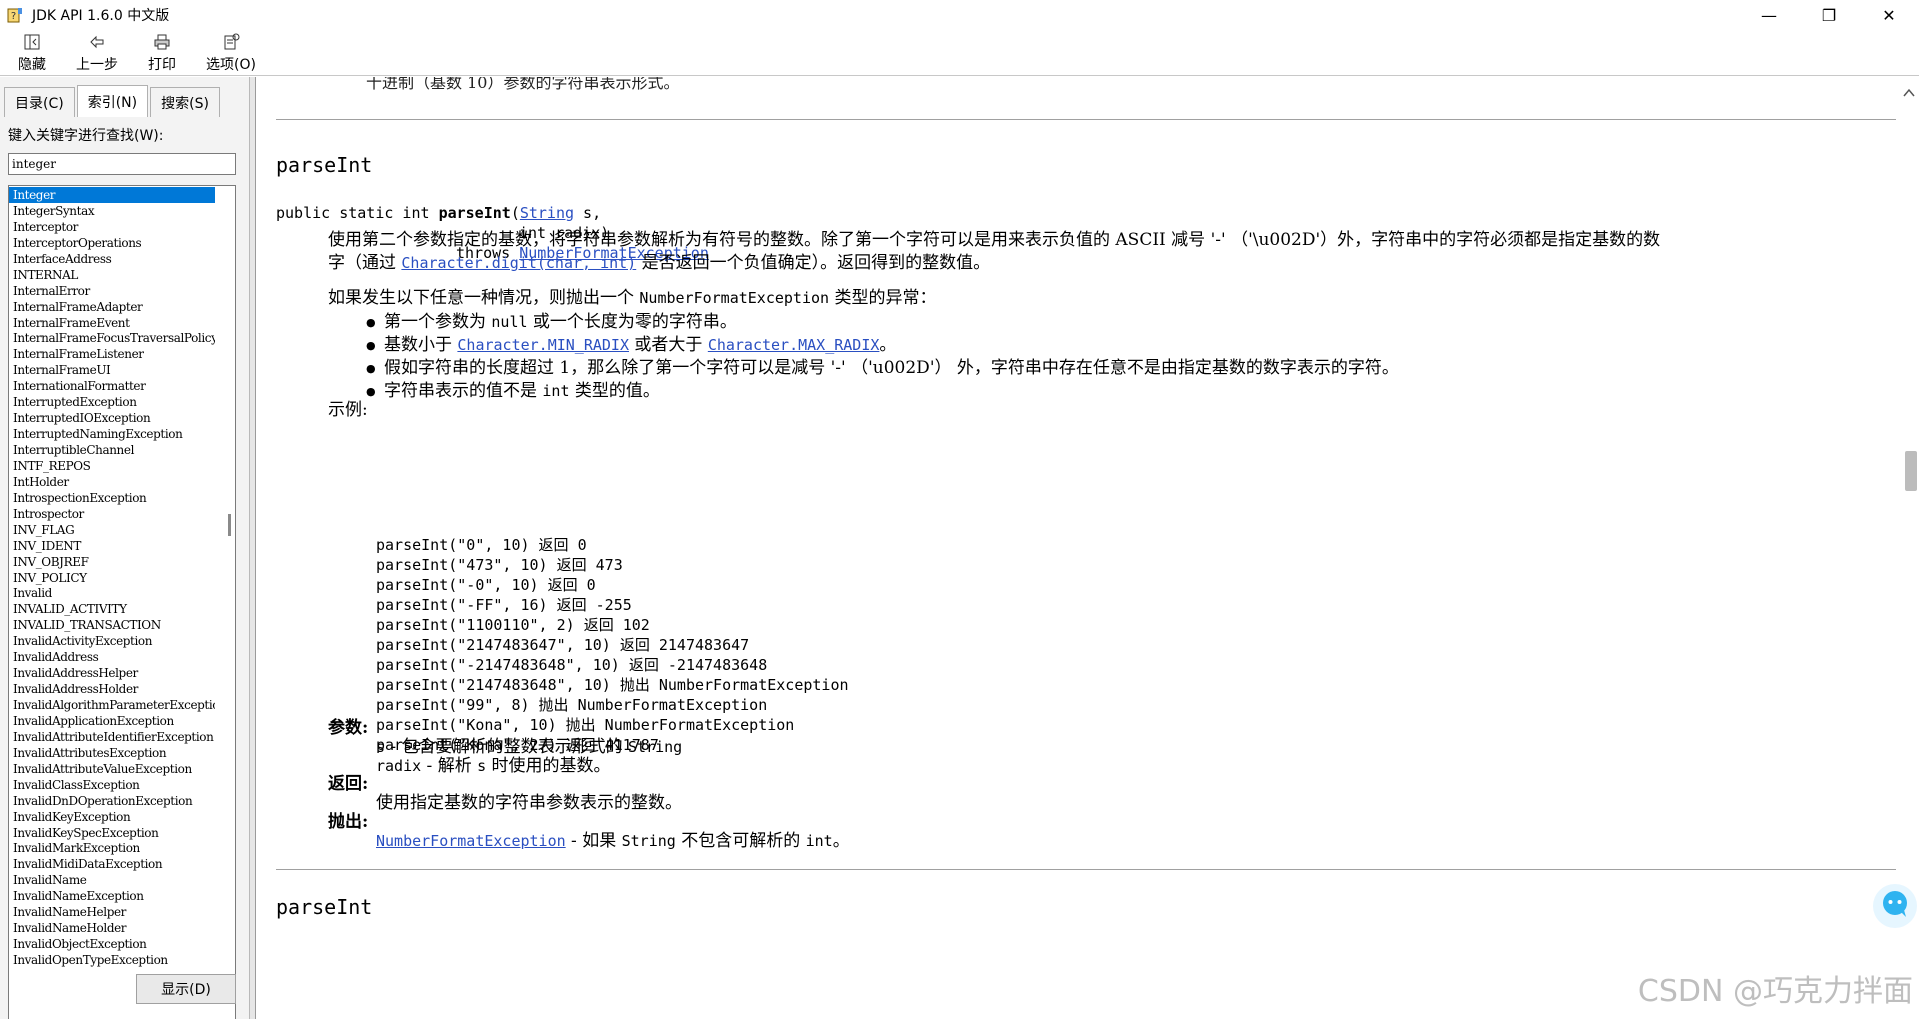 Image resolution: width=1919 pixels, height=1019 pixels. What do you see at coordinates (112, 817) in the screenshot?
I see `list-item: InvalidKeyException` at bounding box center [112, 817].